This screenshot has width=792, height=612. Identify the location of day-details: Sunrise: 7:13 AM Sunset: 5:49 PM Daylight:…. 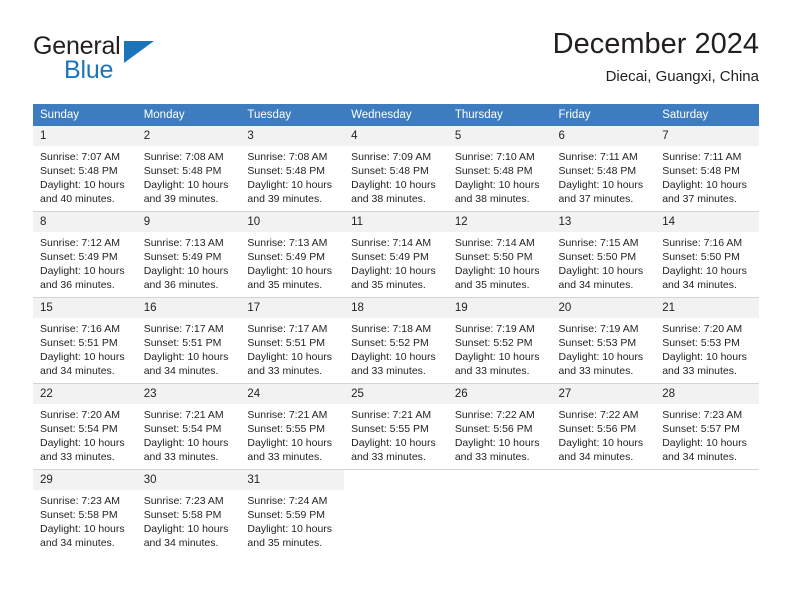
(292, 262).